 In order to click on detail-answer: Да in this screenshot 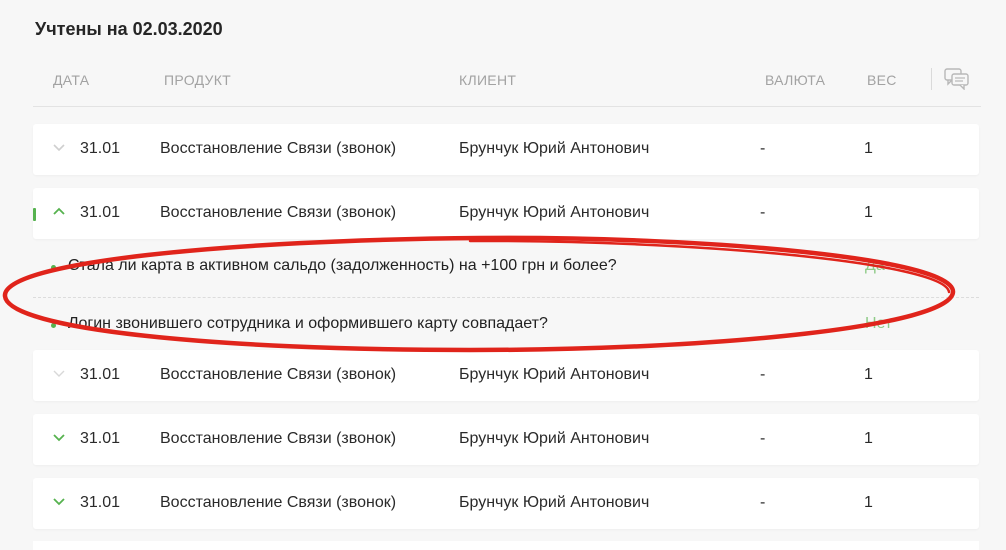, I will do `click(875, 265)`.